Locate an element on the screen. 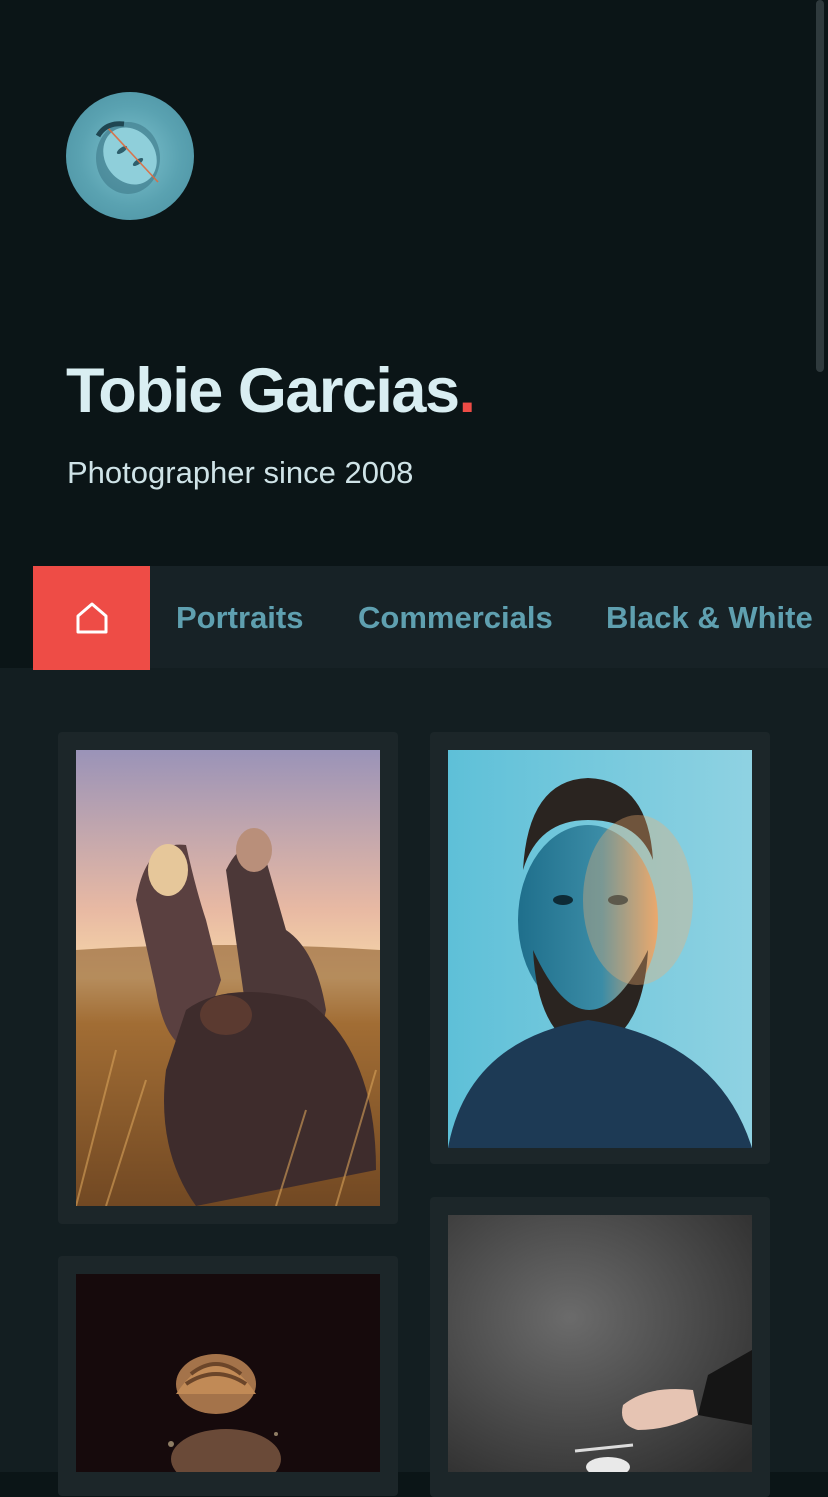 The image size is (828, 1497). tab-home is located at coordinates (91, 618).